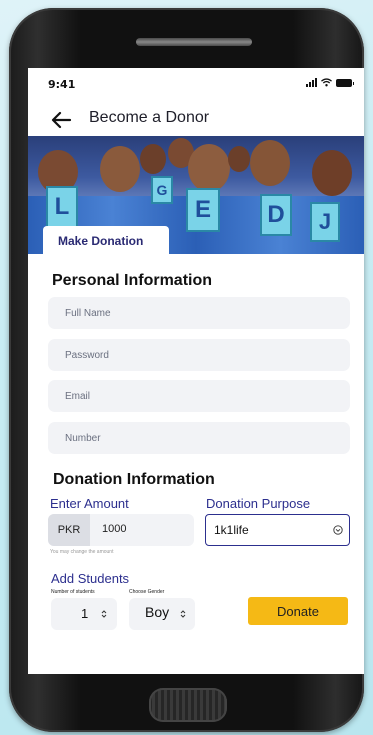 This screenshot has width=373, height=735. What do you see at coordinates (62, 120) in the screenshot?
I see `back-arrow-icon` at bounding box center [62, 120].